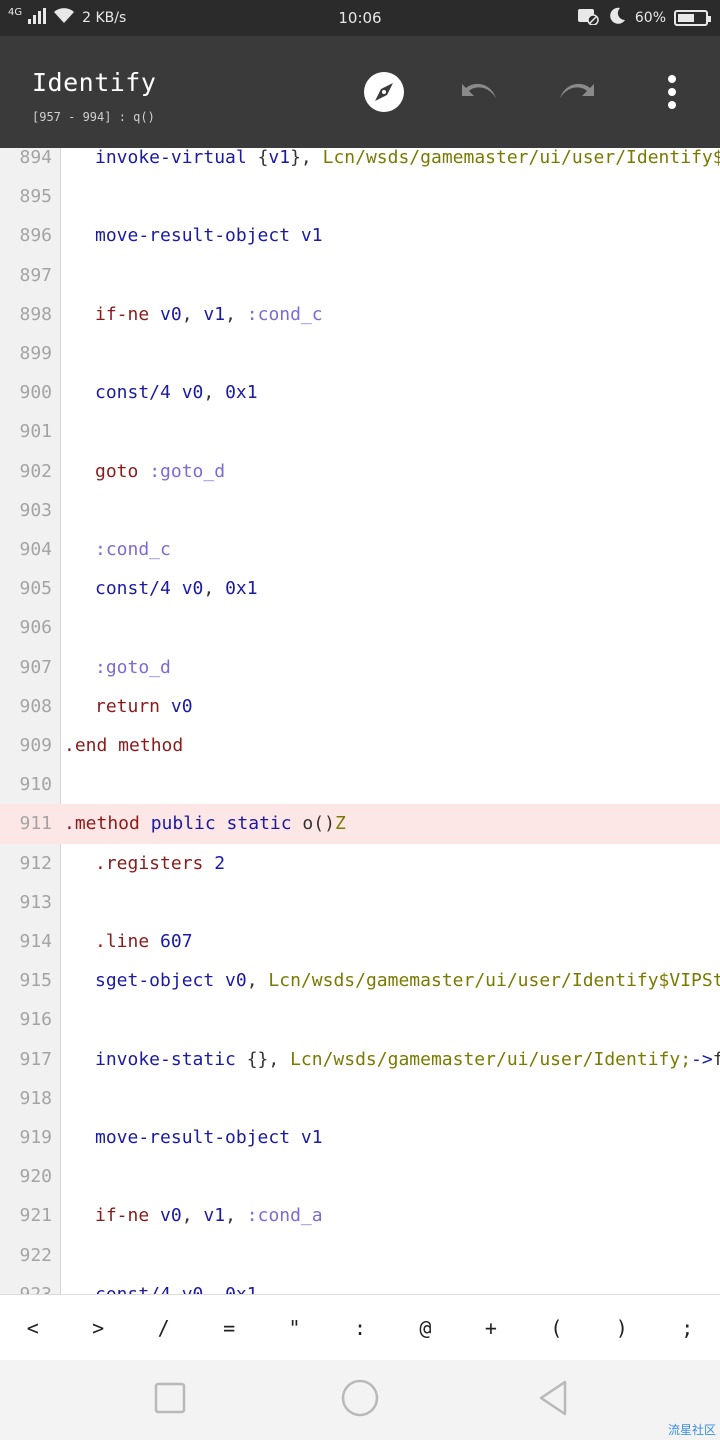  I want to click on symbol-key: ;, so click(687, 1328).